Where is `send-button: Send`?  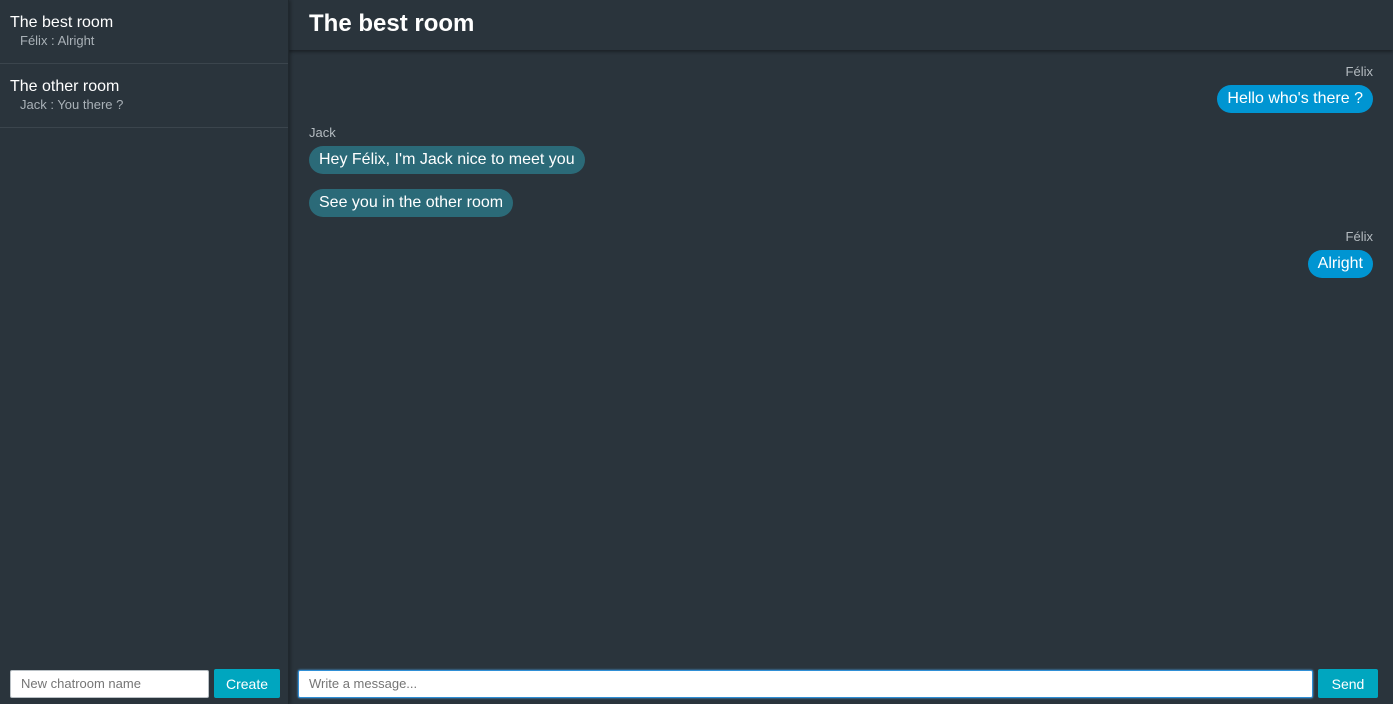
send-button: Send is located at coordinates (1348, 683).